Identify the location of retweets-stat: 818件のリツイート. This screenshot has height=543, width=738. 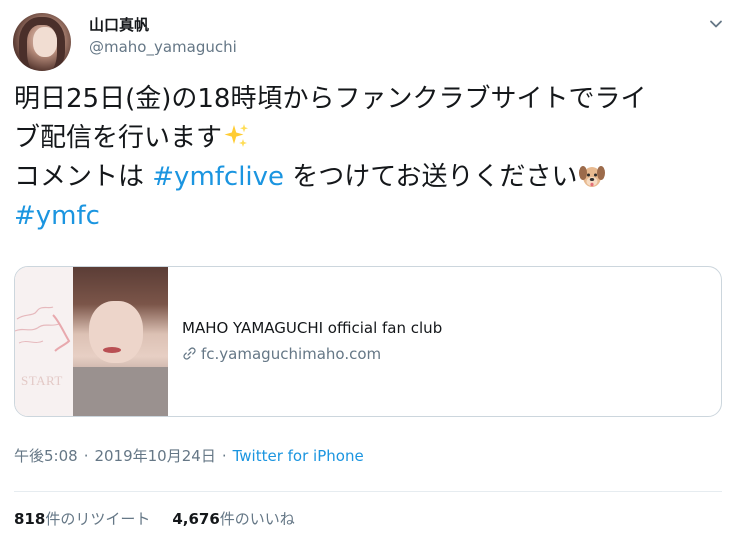
(82, 519).